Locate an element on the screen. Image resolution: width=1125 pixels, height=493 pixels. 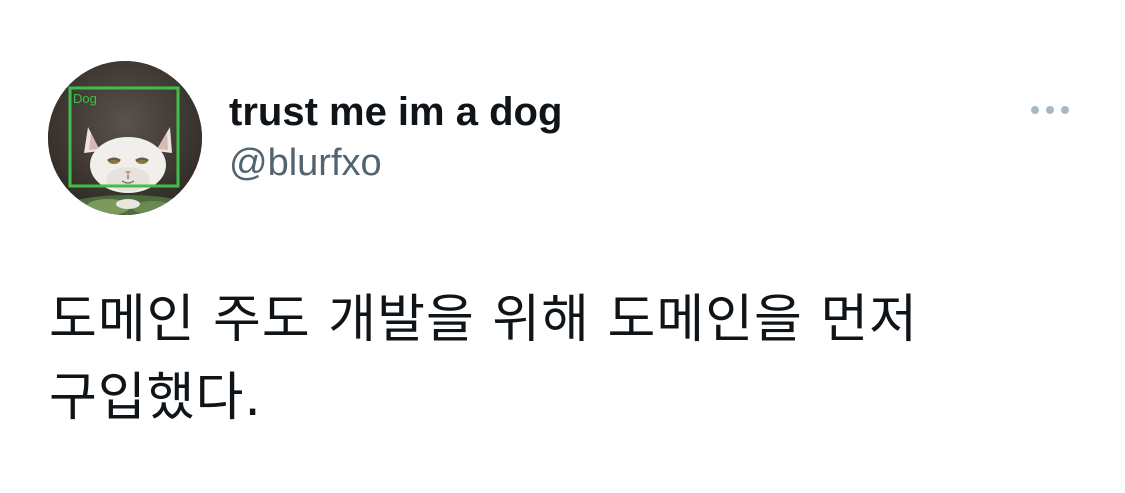
avatar-image: Dog is located at coordinates (125, 138).